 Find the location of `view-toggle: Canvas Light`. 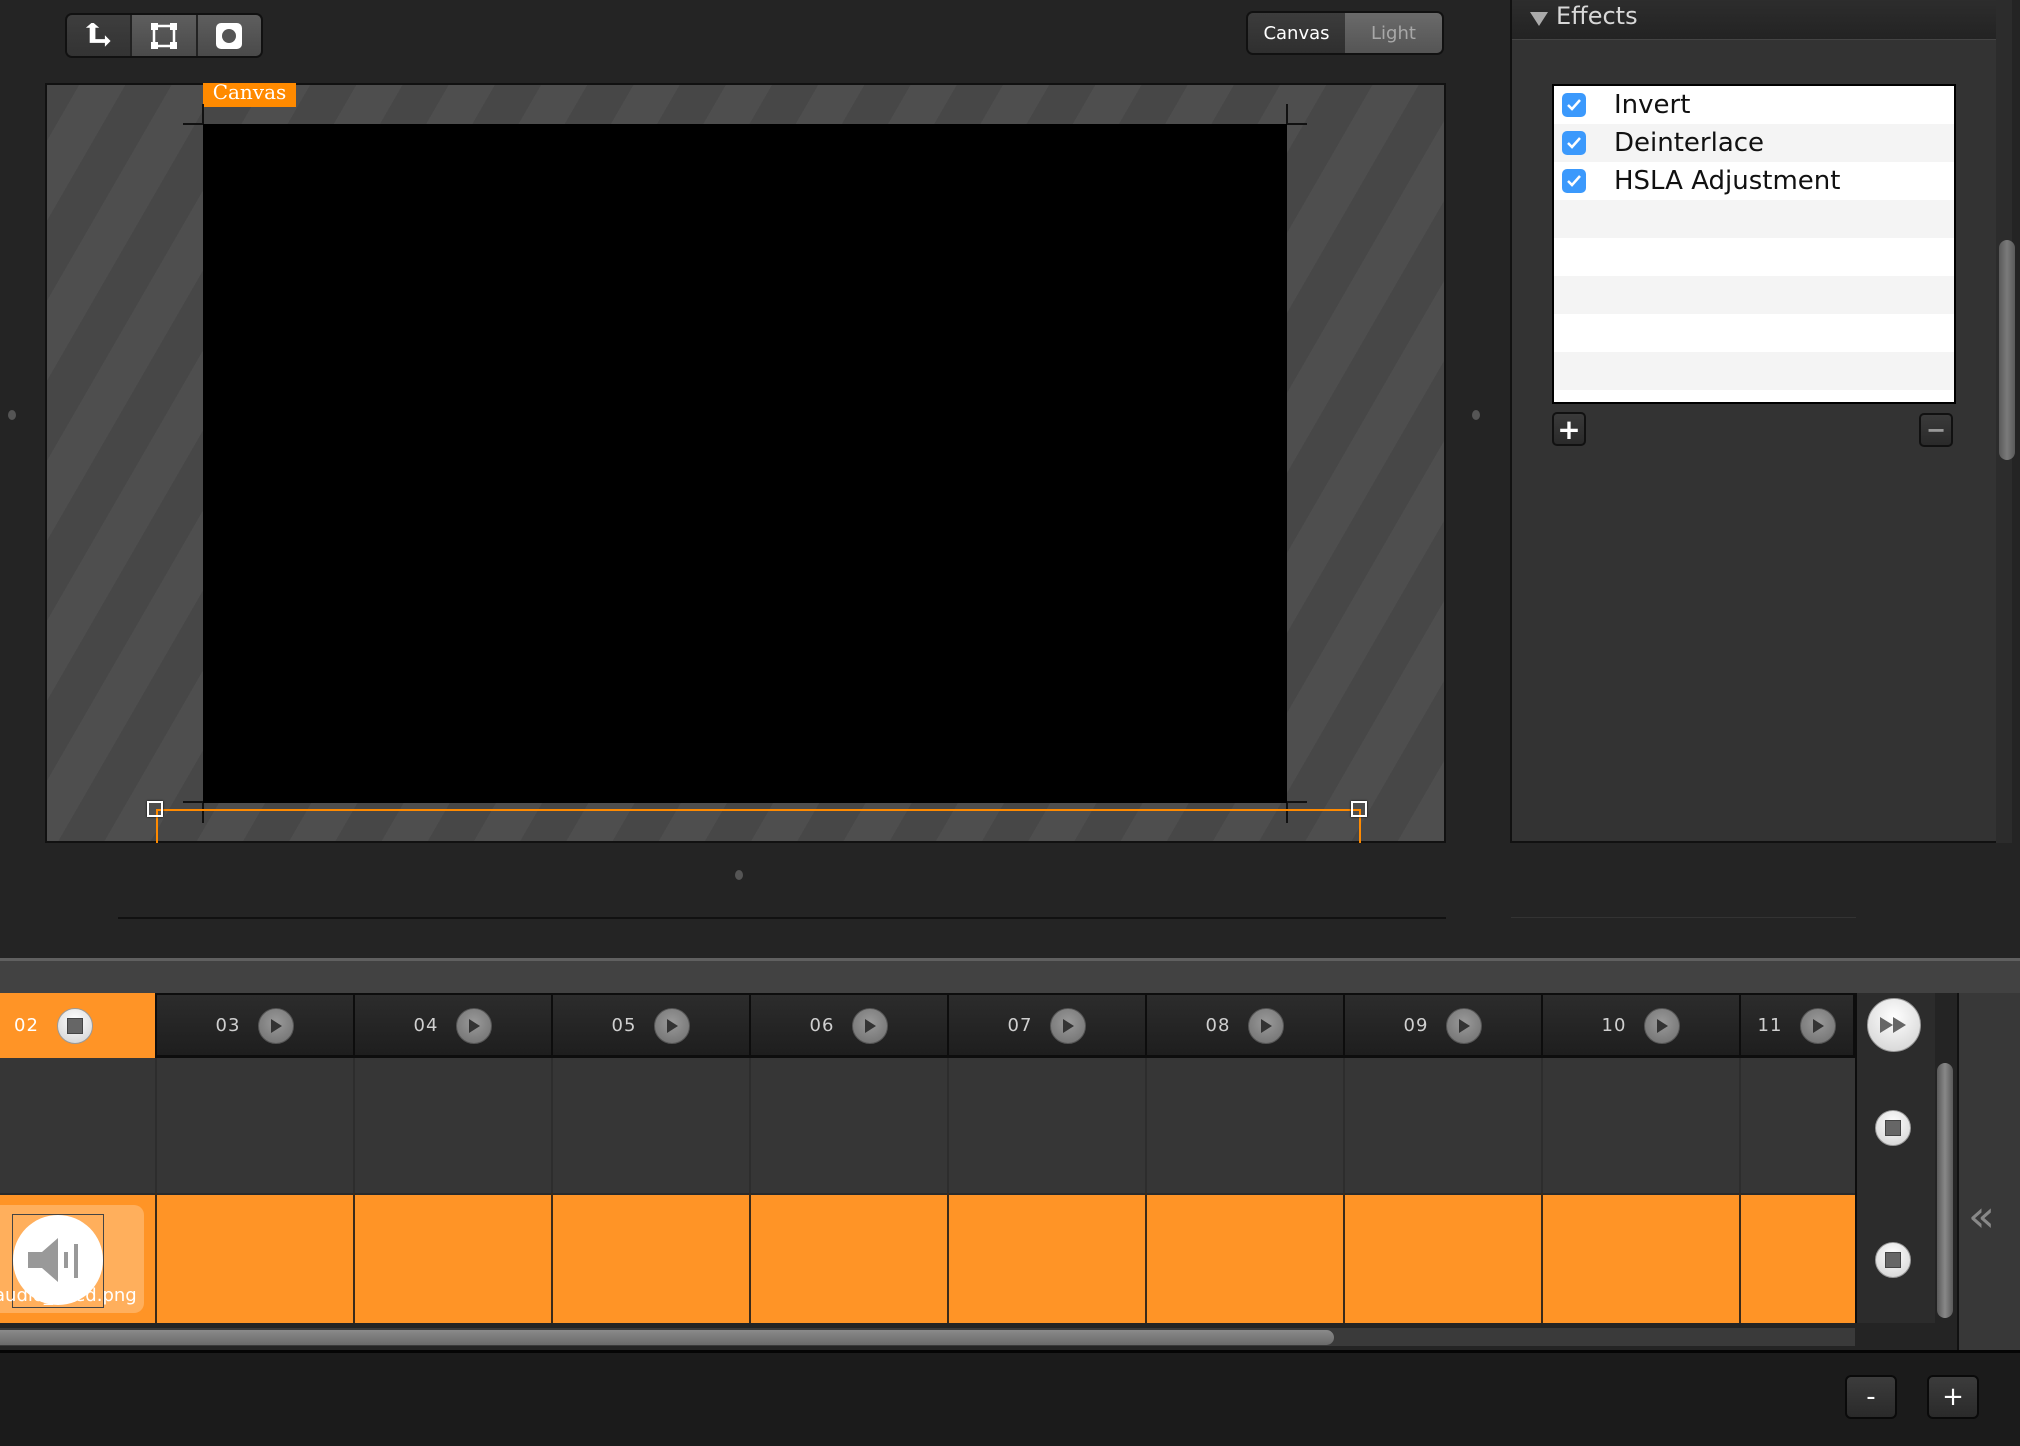

view-toggle: Canvas Light is located at coordinates (1345, 33).